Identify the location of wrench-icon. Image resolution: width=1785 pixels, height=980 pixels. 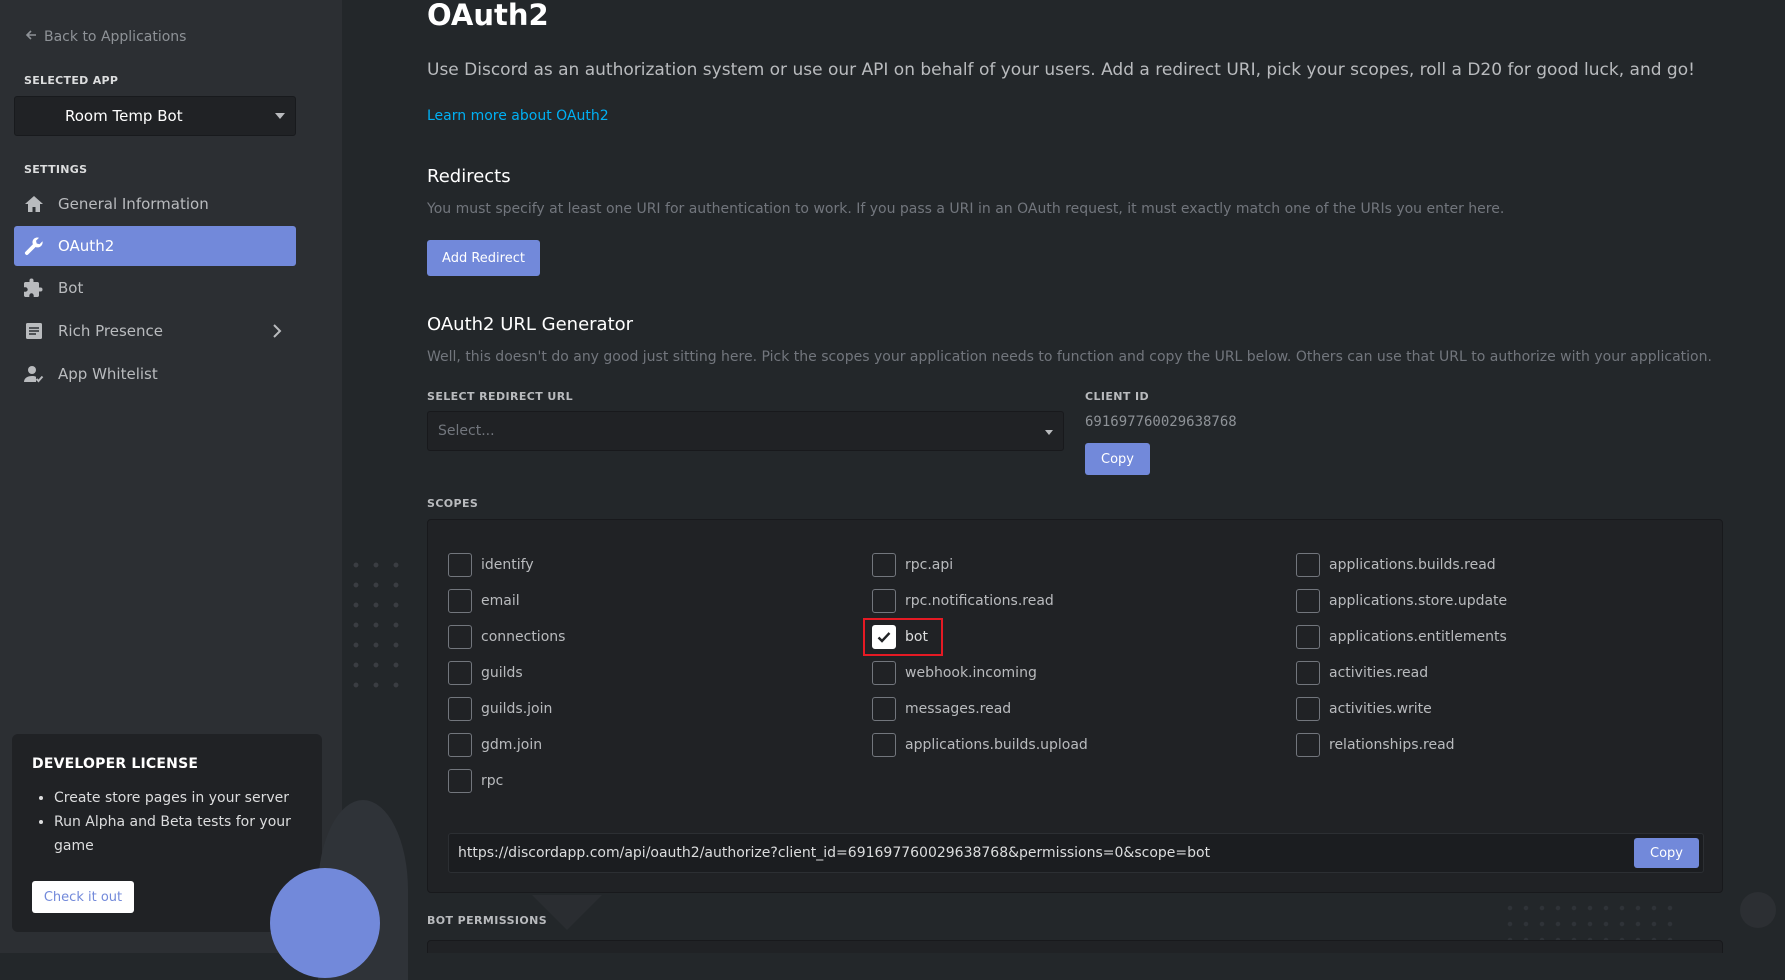
(34, 246).